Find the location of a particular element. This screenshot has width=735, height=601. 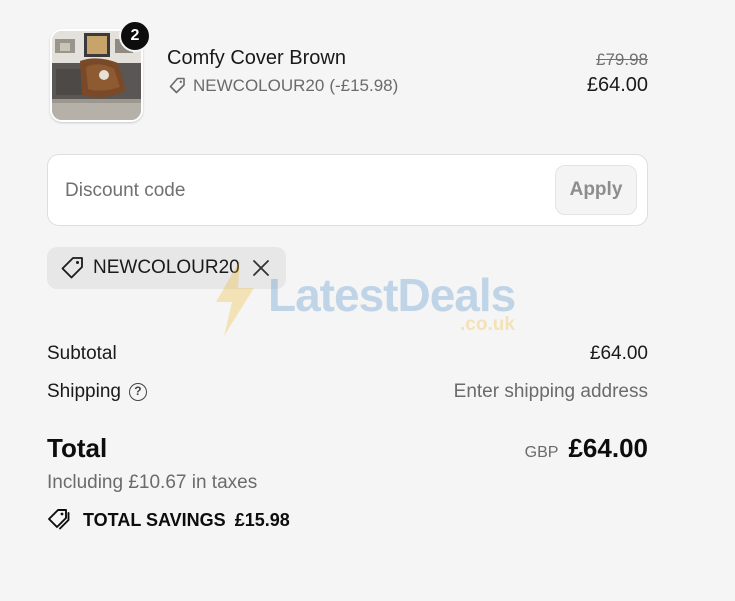

savings-label: TOTAL SAVINGS is located at coordinates (154, 519).